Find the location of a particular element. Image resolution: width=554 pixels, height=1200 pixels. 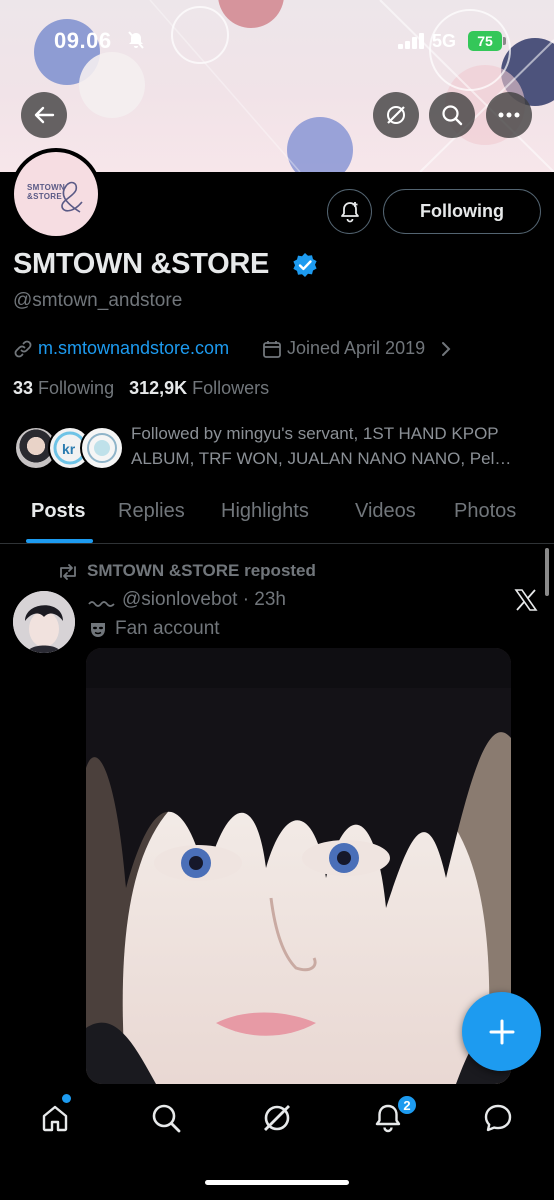

mutual-followers-avatars: kr is located at coordinates (69, 449).